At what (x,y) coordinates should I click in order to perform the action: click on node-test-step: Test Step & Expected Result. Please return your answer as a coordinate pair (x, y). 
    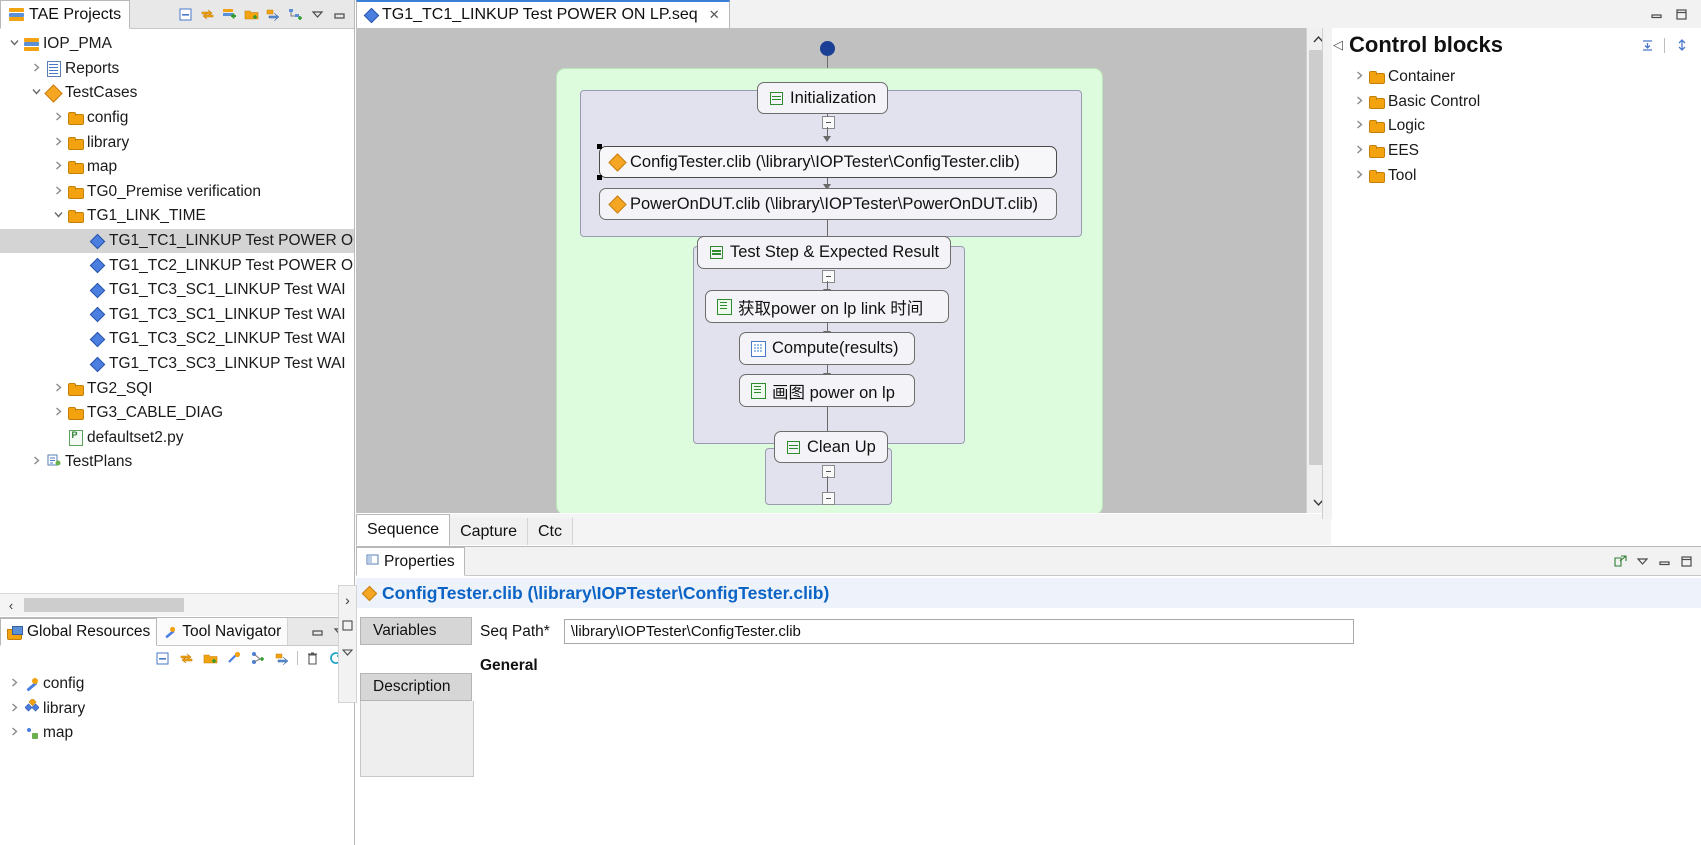
    Looking at the image, I should click on (824, 252).